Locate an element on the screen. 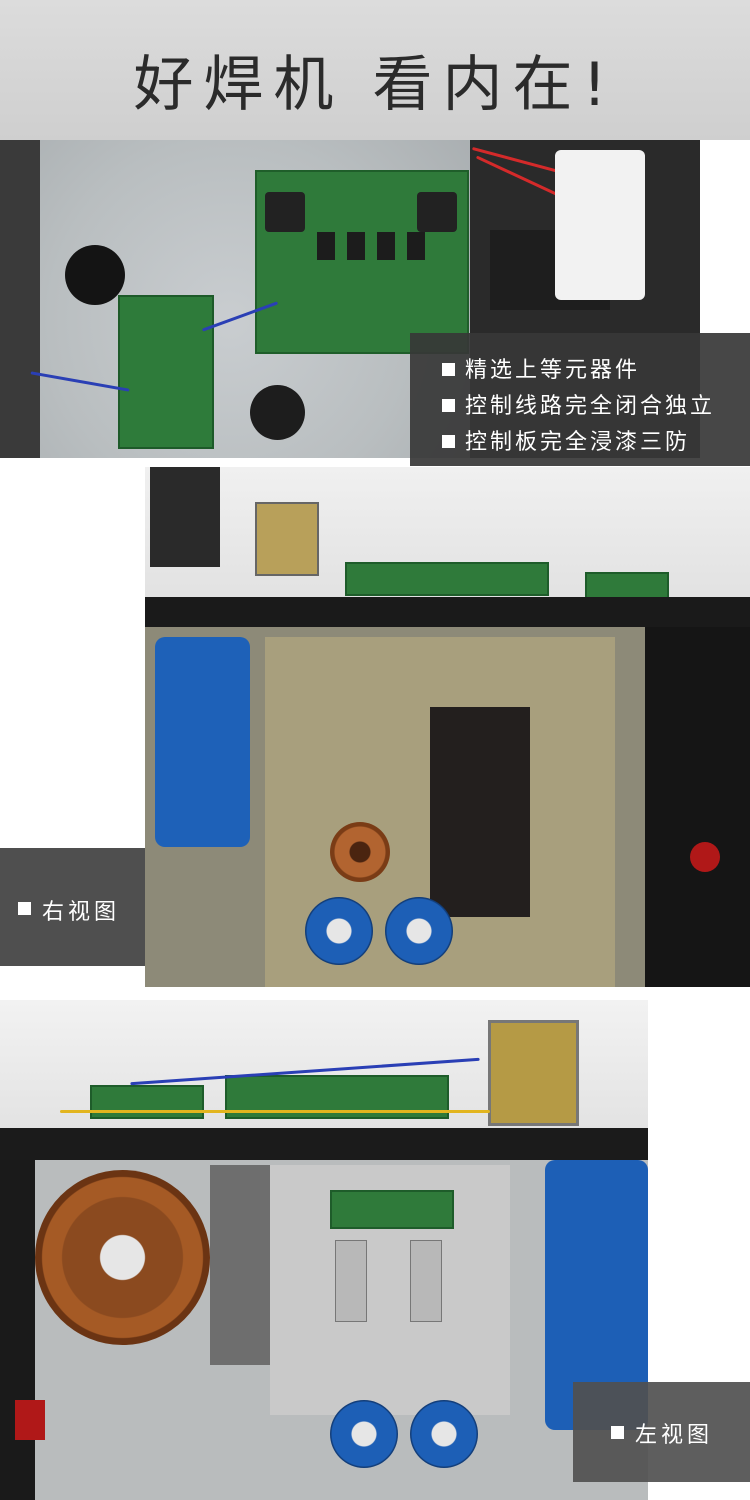 The image size is (750, 1500). chassis-left-edge is located at coordinates (20, 299).